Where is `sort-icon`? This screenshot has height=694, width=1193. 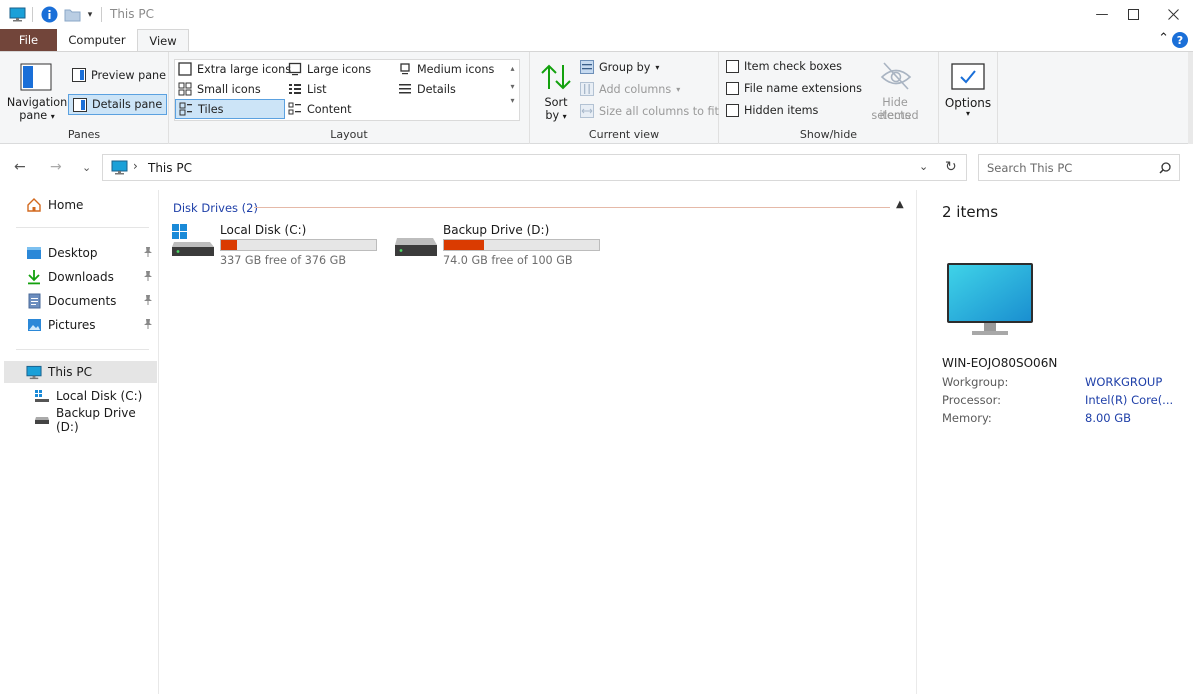
sort-icon is located at coordinates (556, 77).